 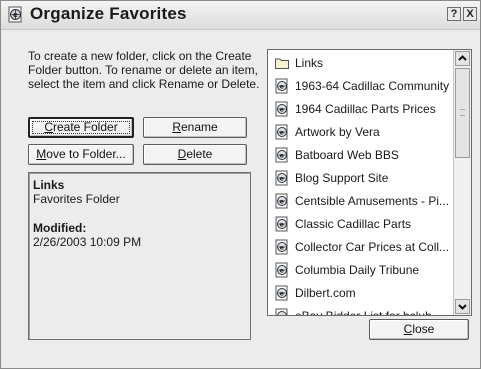 I want to click on list-item-label: Batboard Web BBS, so click(x=347, y=155).